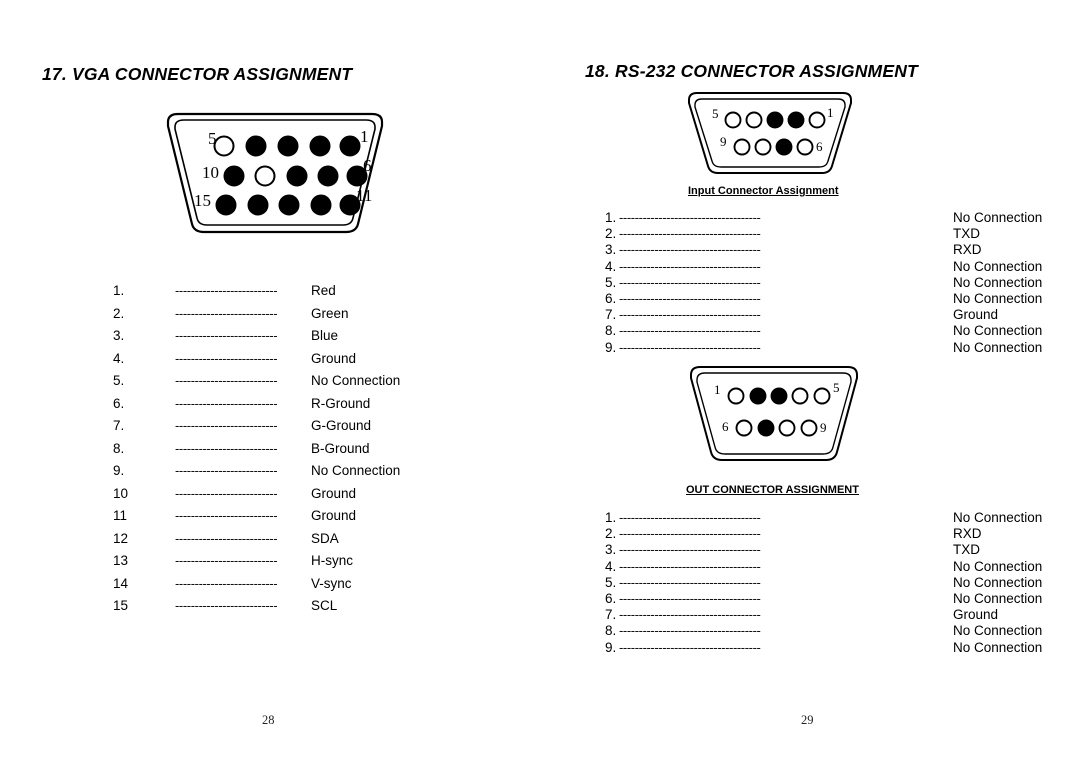 The image size is (1080, 763). What do you see at coordinates (256, 317) in the screenshot?
I see `vga-pin-row: 2. -------------------------- Green` at bounding box center [256, 317].